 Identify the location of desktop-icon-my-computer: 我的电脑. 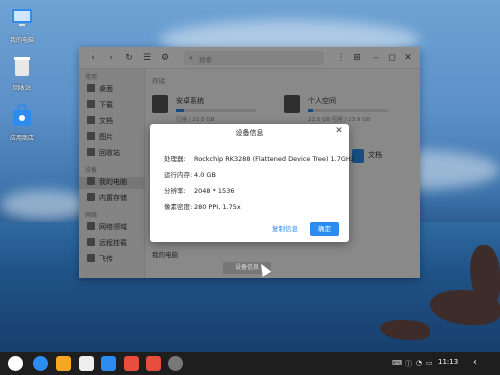
(22, 25).